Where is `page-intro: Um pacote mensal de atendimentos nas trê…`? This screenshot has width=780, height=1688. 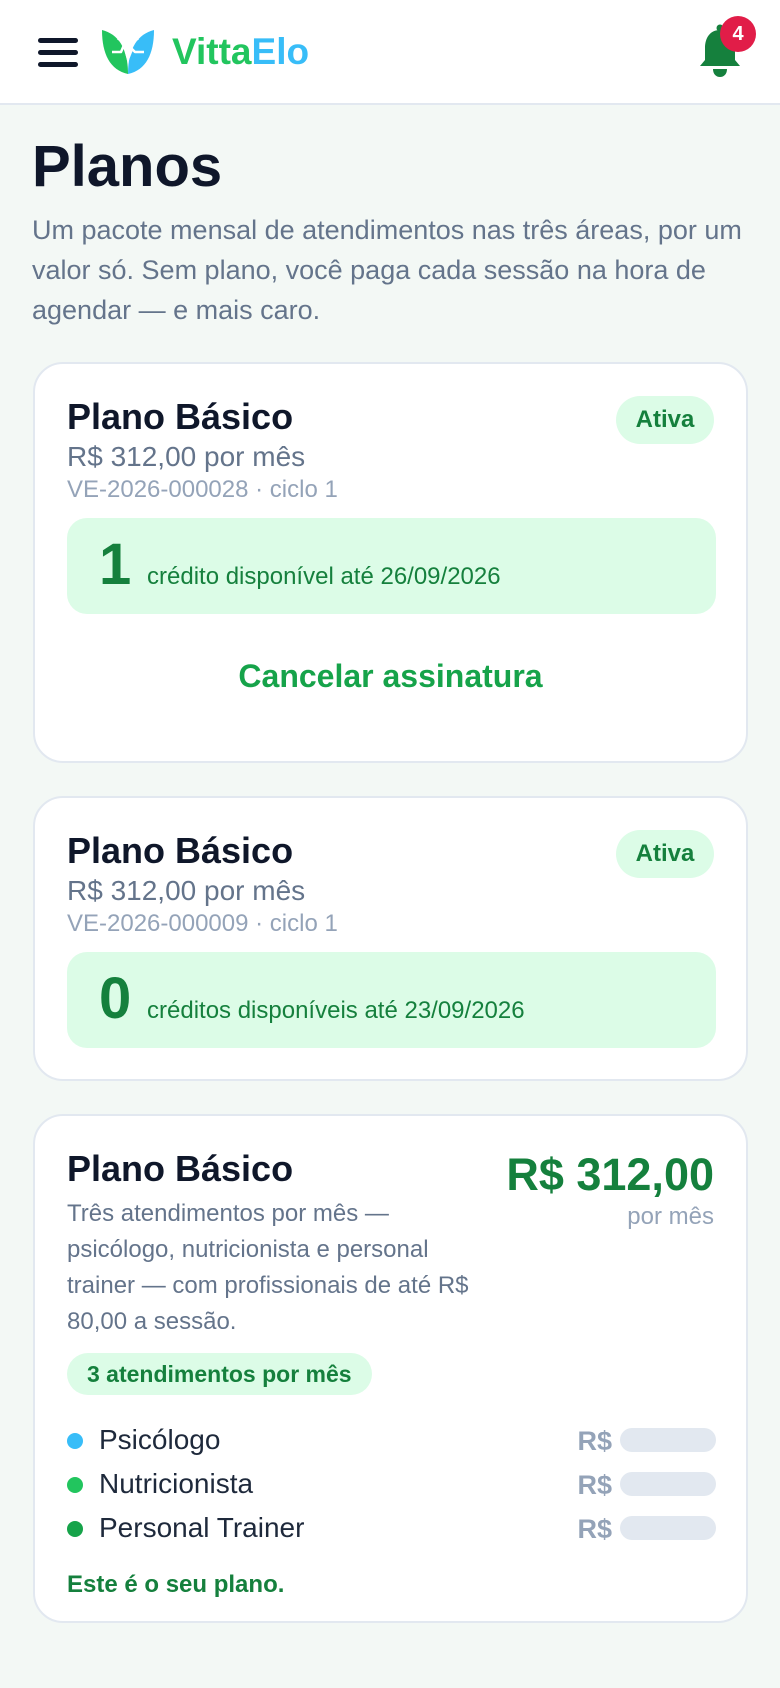 page-intro: Um pacote mensal de atendimentos nas trê… is located at coordinates (387, 270).